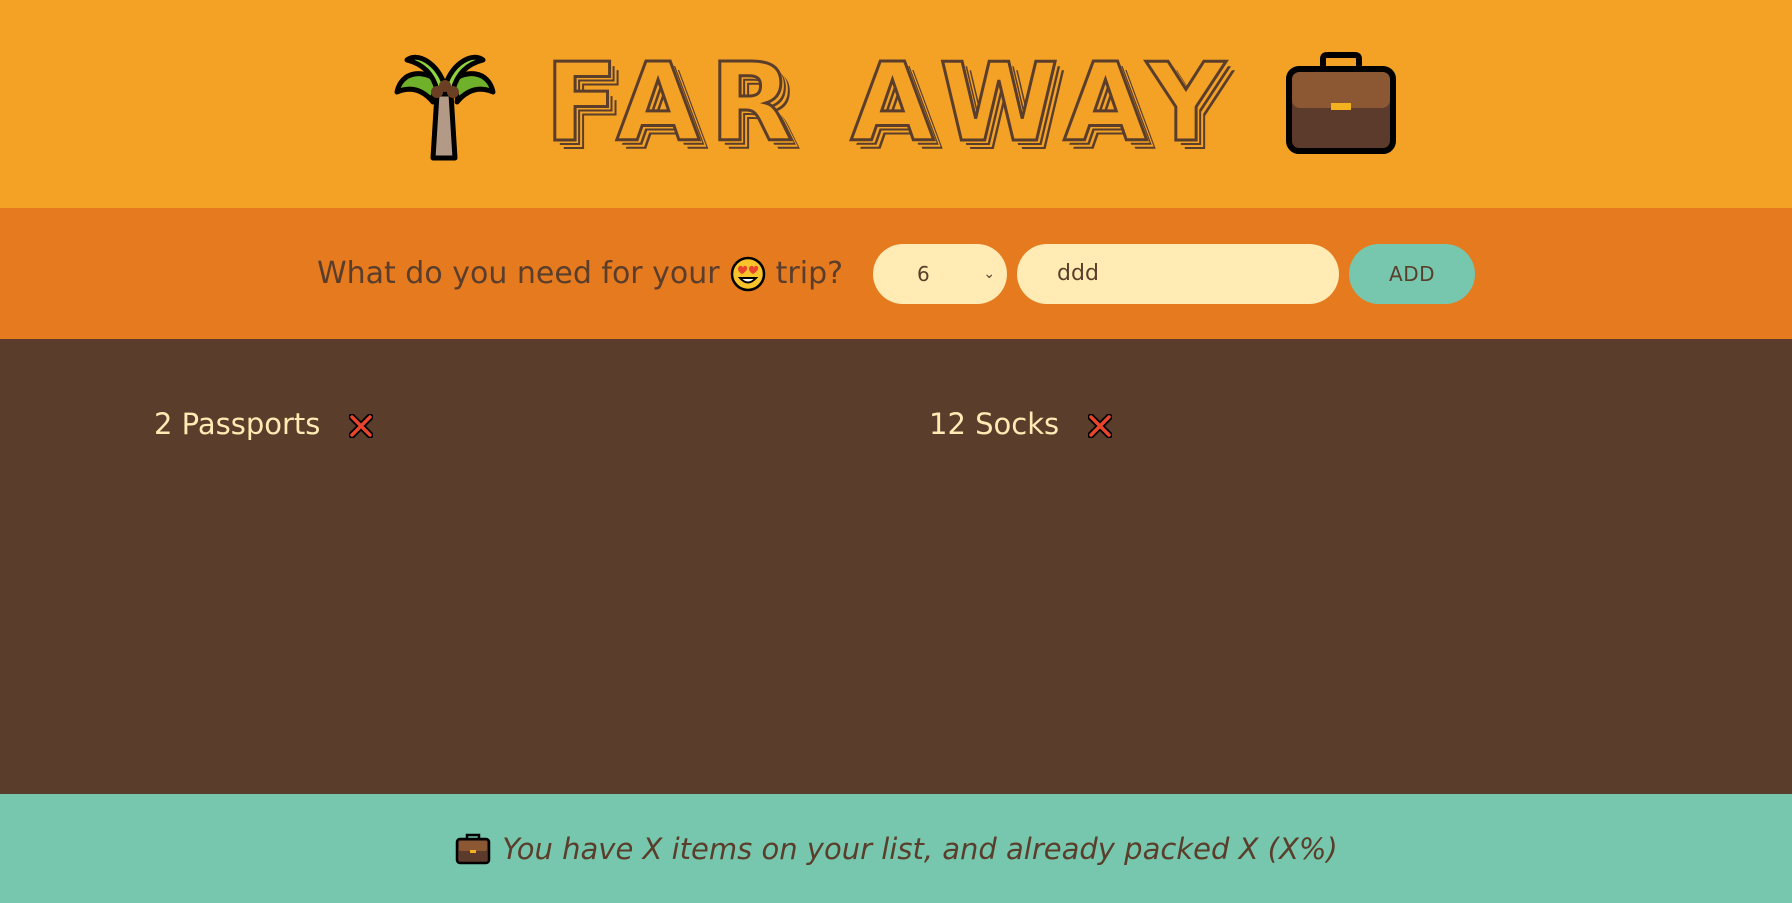 This screenshot has height=903, width=1792. I want to click on item-label: 2 Passports, so click(237, 424).